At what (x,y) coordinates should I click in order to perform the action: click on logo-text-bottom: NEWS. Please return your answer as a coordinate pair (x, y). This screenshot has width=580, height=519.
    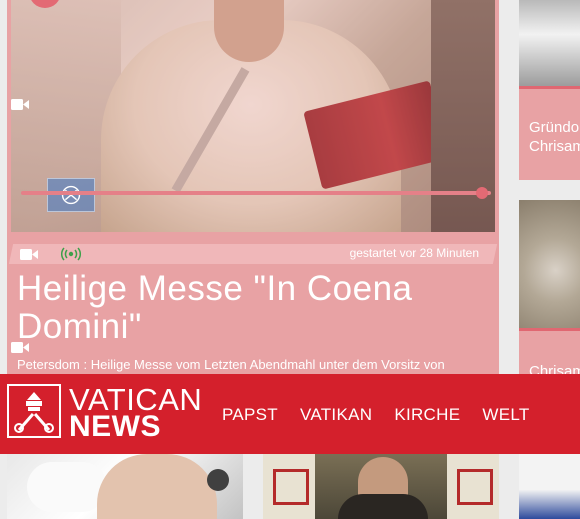
    Looking at the image, I should click on (115, 426).